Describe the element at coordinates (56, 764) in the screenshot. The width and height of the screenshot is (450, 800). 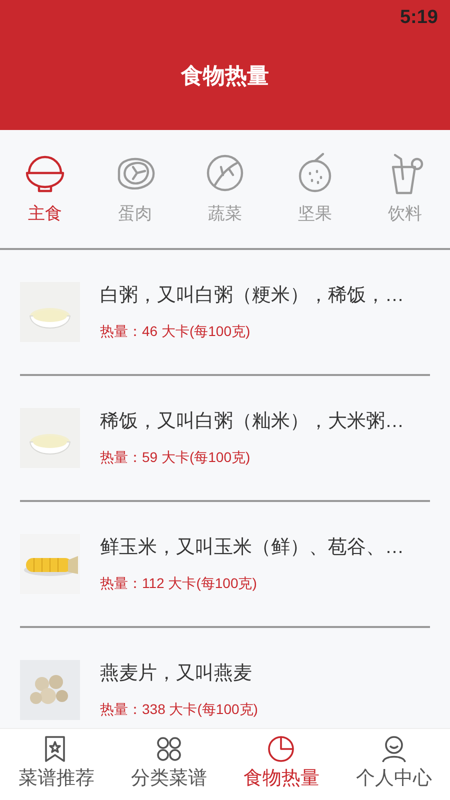
I see `nav-tab: 菜谱推荐` at that location.